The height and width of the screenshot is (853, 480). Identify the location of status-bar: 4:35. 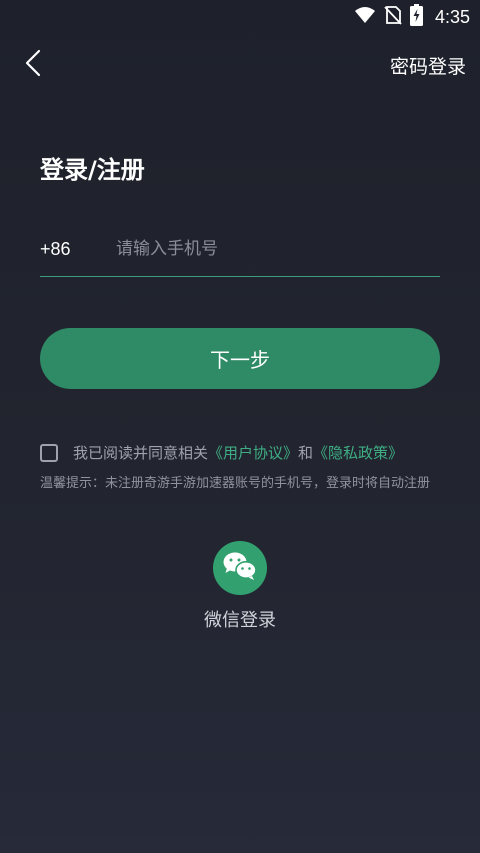
(240, 17).